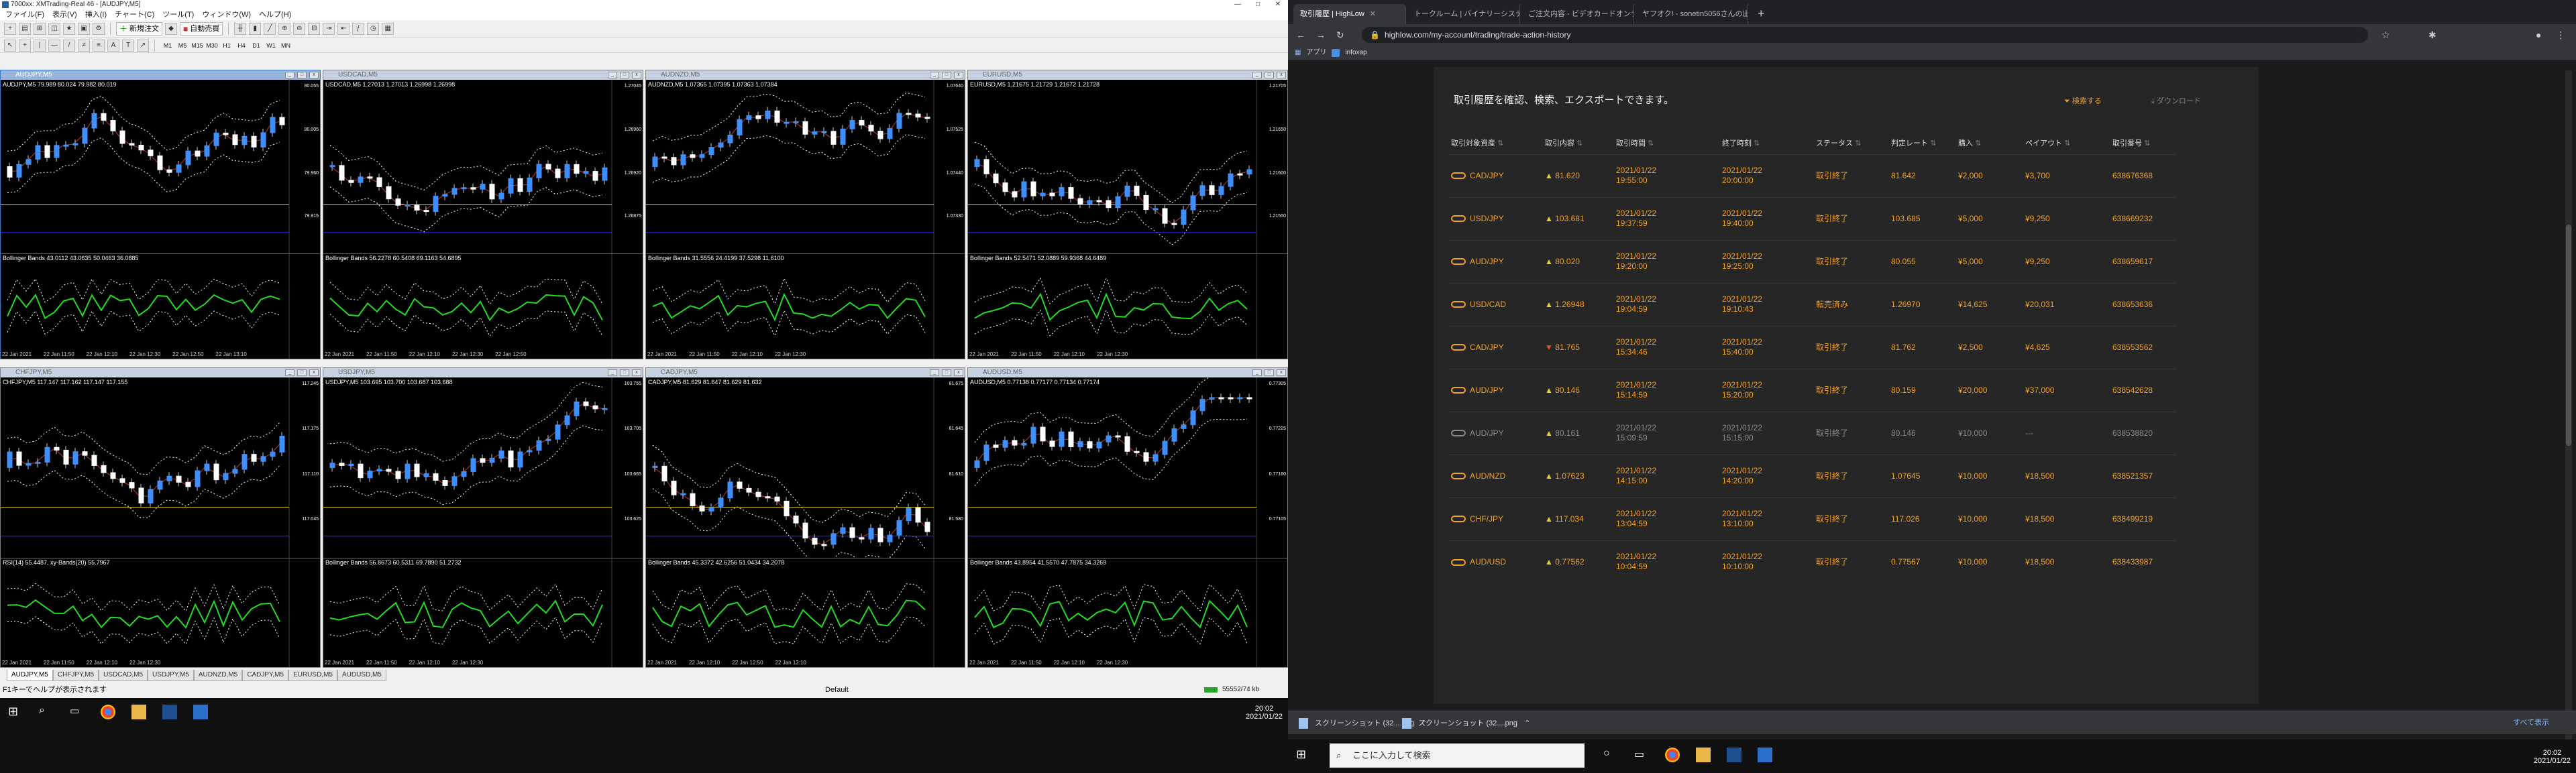 Image resolution: width=2576 pixels, height=773 pixels. I want to click on chevron-up-icon: ⌃, so click(1527, 723).